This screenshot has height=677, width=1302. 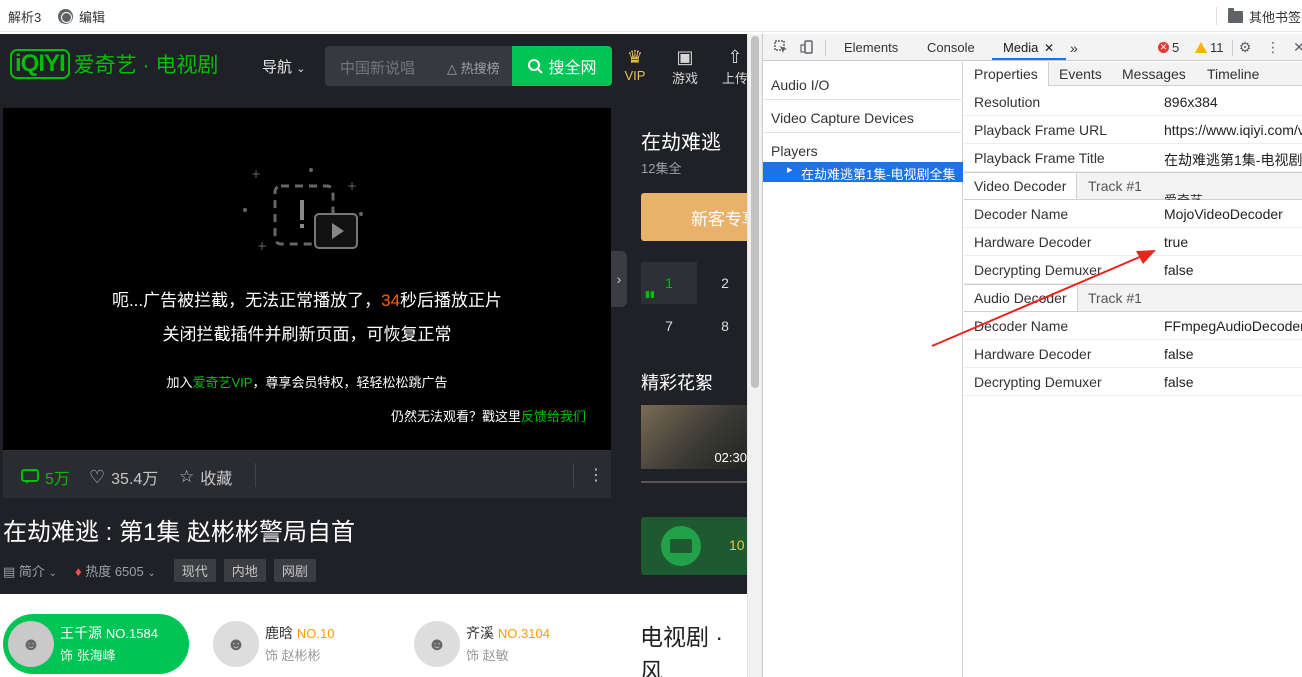 I want to click on upload-link: ⇧ 上传, so click(x=731, y=66).